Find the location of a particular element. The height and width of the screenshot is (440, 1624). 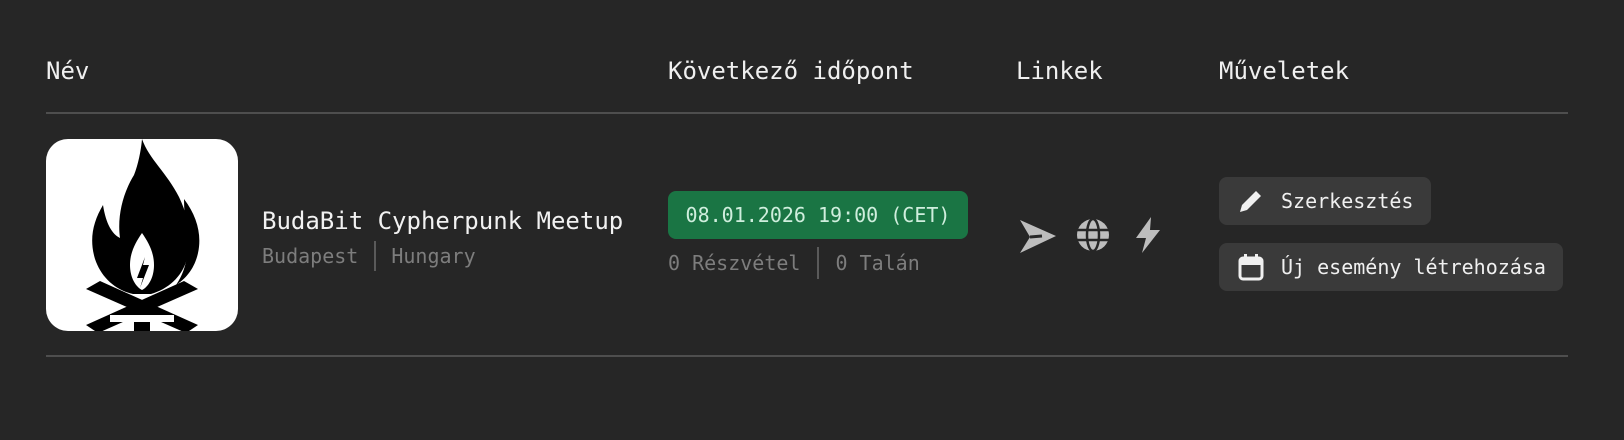

send-icon is located at coordinates (1038, 235).